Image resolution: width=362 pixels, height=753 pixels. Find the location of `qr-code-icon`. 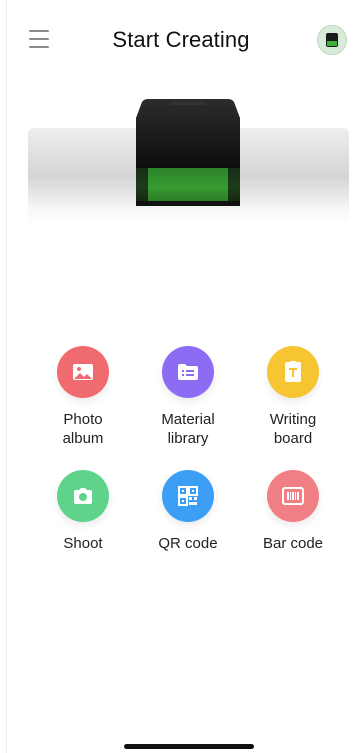

qr-code-icon is located at coordinates (188, 496).